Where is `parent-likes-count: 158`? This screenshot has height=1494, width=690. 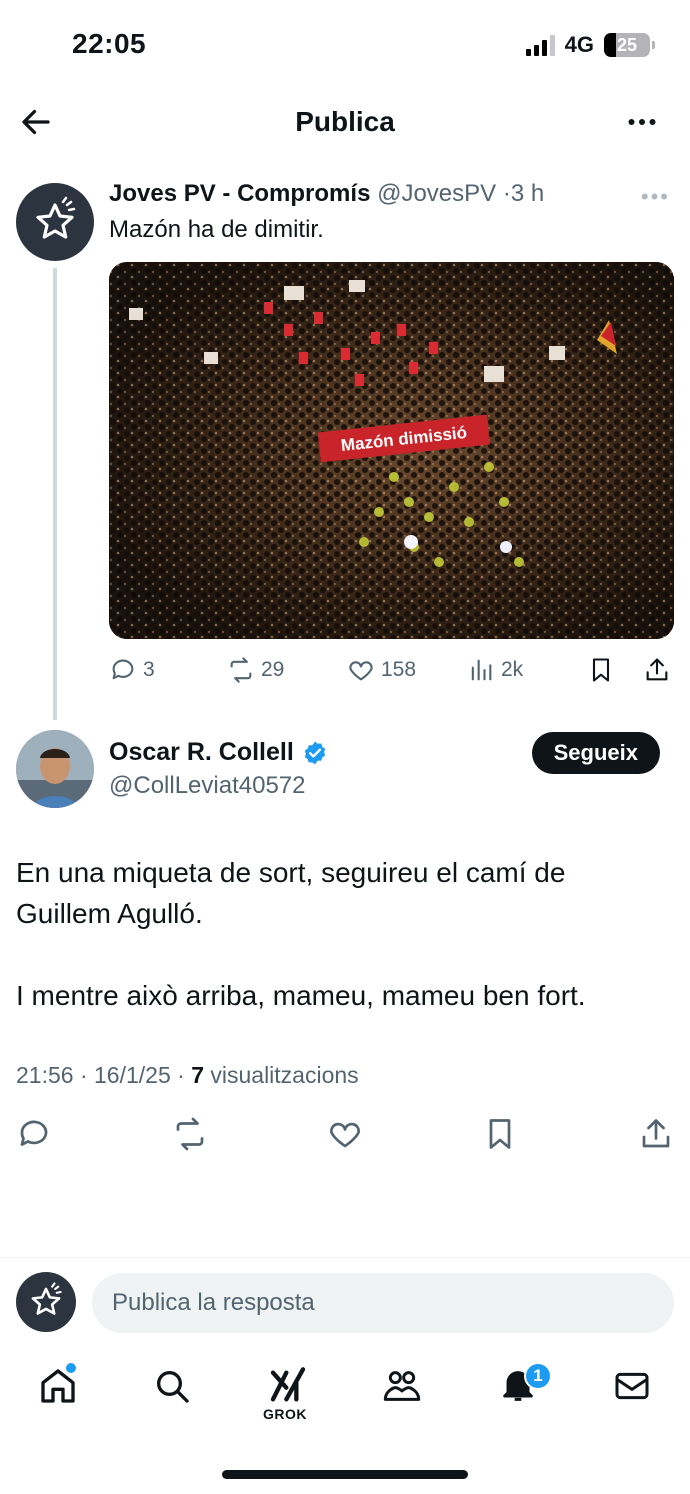 parent-likes-count: 158 is located at coordinates (399, 669).